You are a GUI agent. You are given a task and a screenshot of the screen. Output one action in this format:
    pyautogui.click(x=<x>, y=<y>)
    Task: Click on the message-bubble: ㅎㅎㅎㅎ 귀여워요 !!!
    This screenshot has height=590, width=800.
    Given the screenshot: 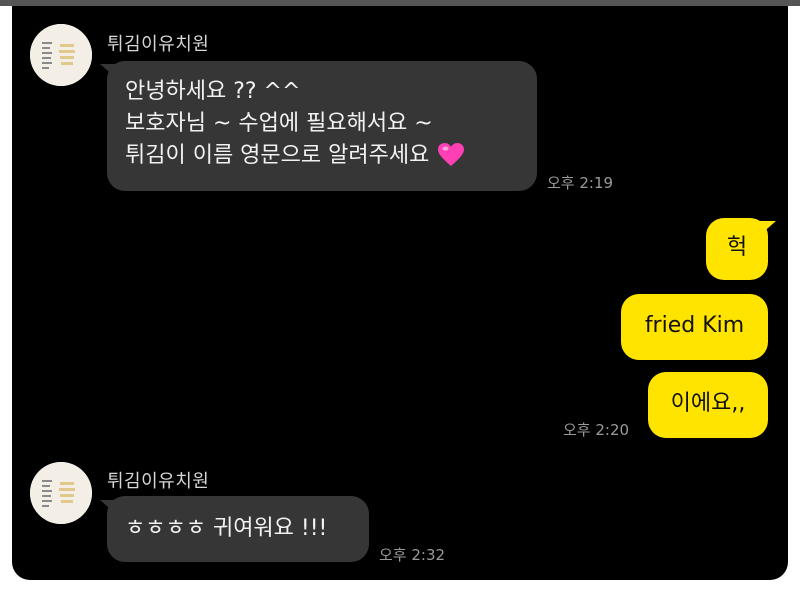 What is the action you would take?
    pyautogui.click(x=238, y=529)
    